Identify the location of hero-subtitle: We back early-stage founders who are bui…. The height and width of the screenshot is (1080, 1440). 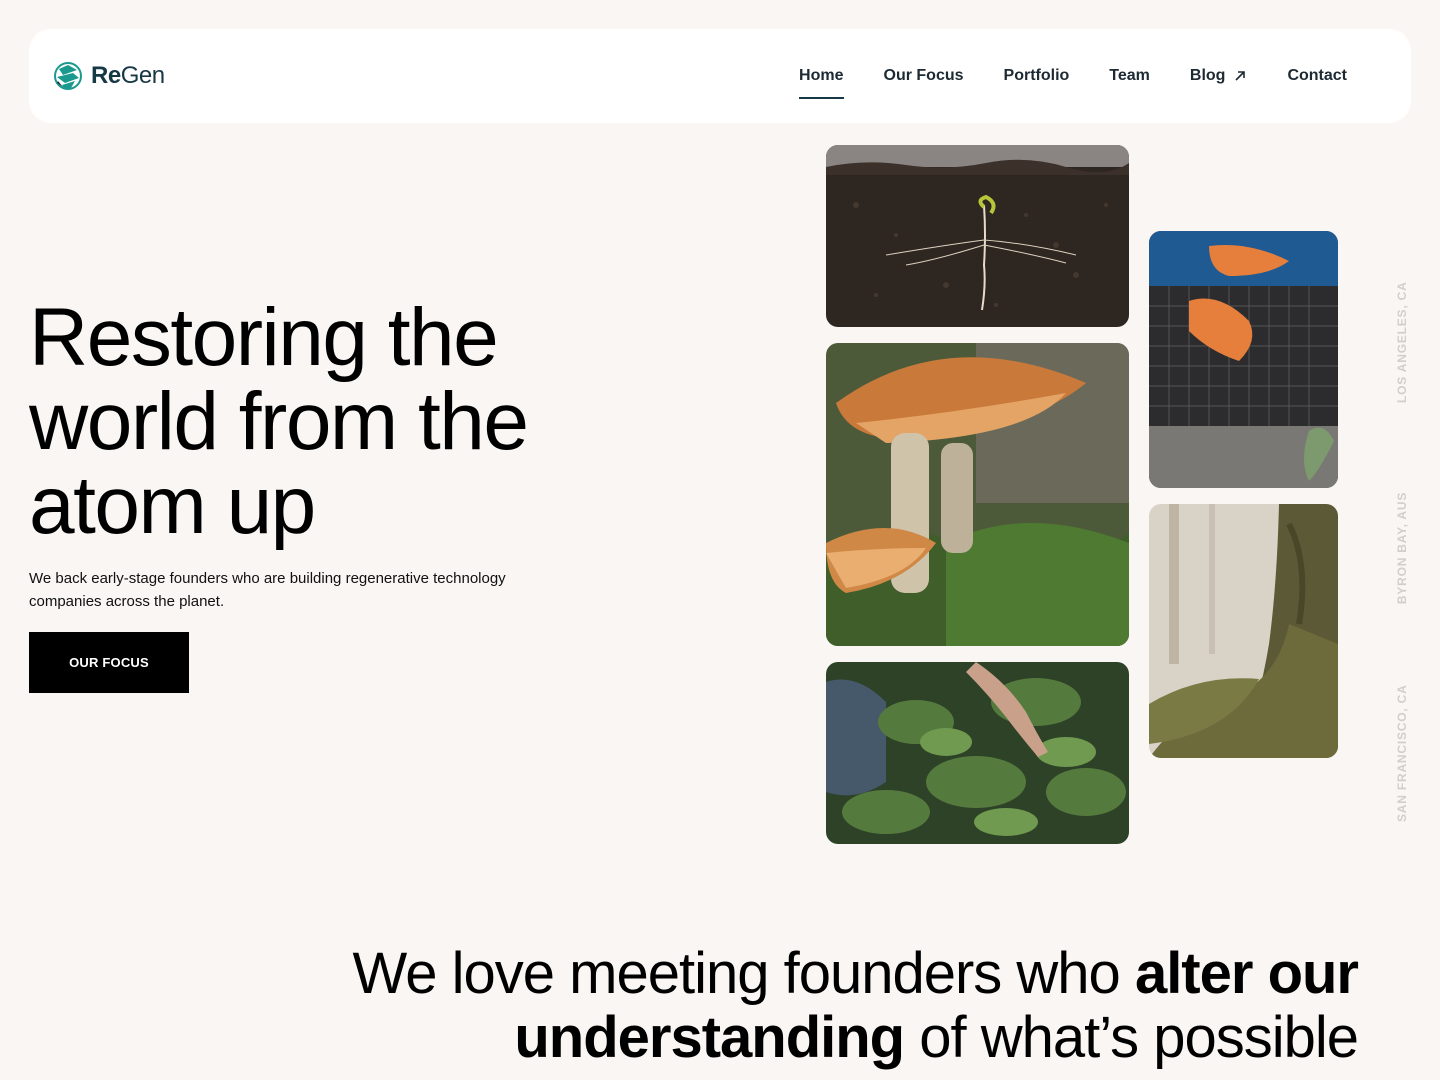
(267, 590).